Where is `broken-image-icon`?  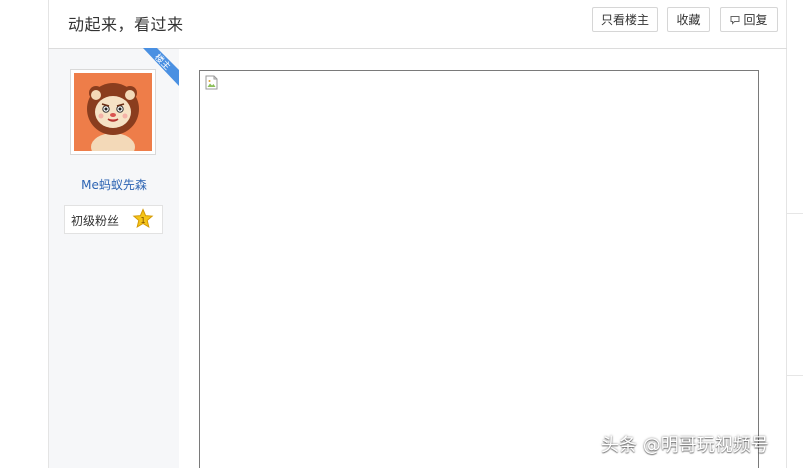
broken-image-icon is located at coordinates (211, 82).